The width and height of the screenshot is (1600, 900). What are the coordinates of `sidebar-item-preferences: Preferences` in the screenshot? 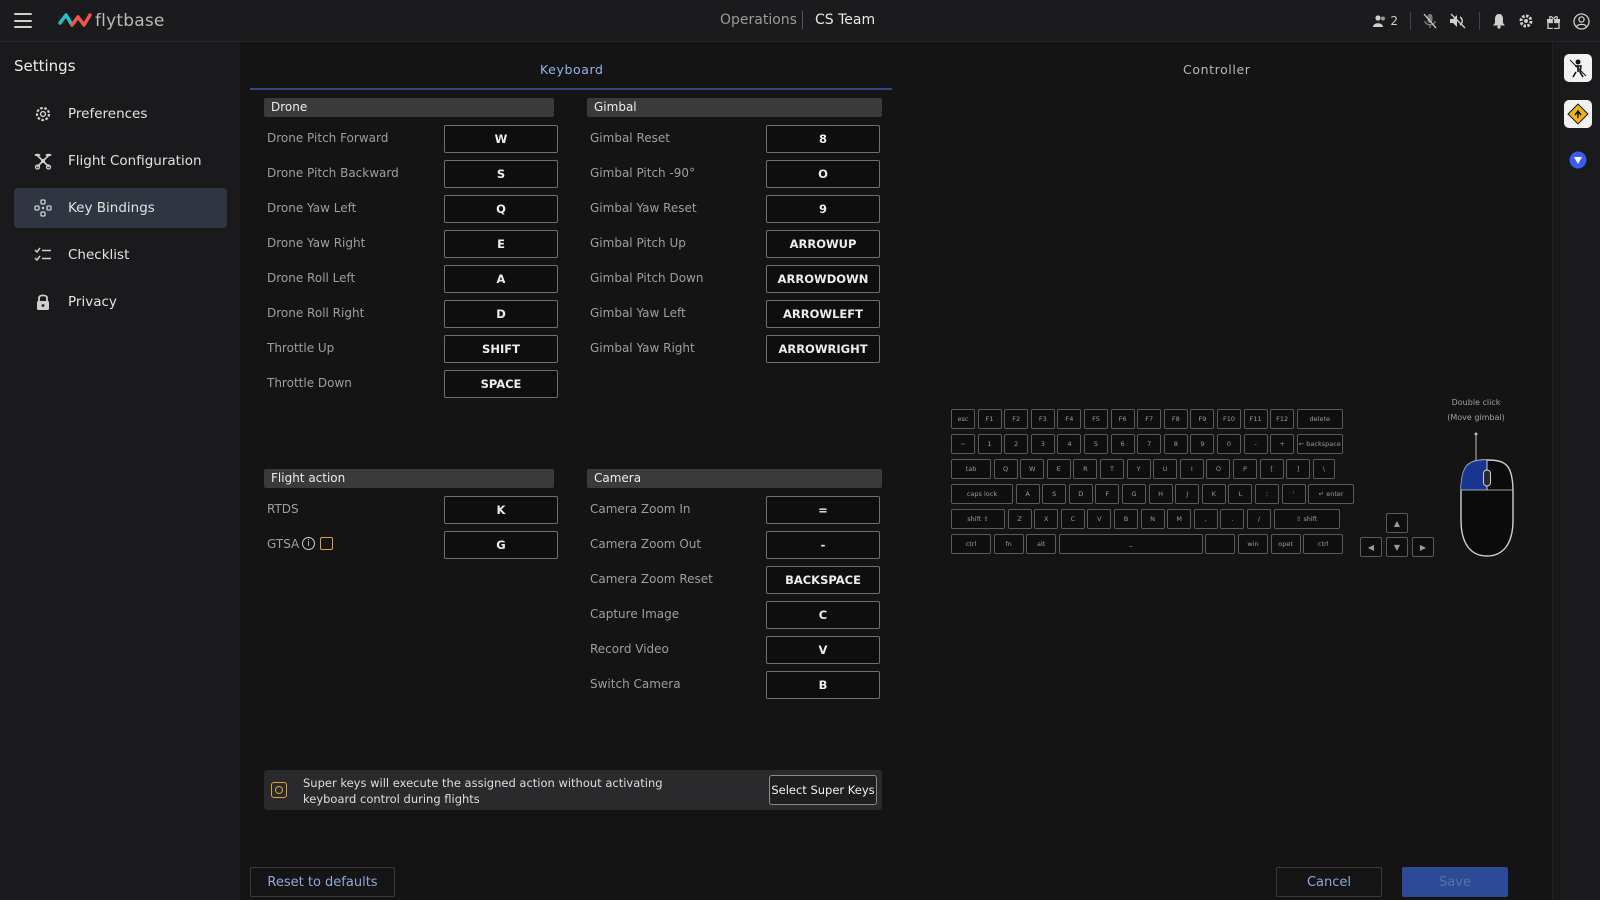 It's located at (120, 114).